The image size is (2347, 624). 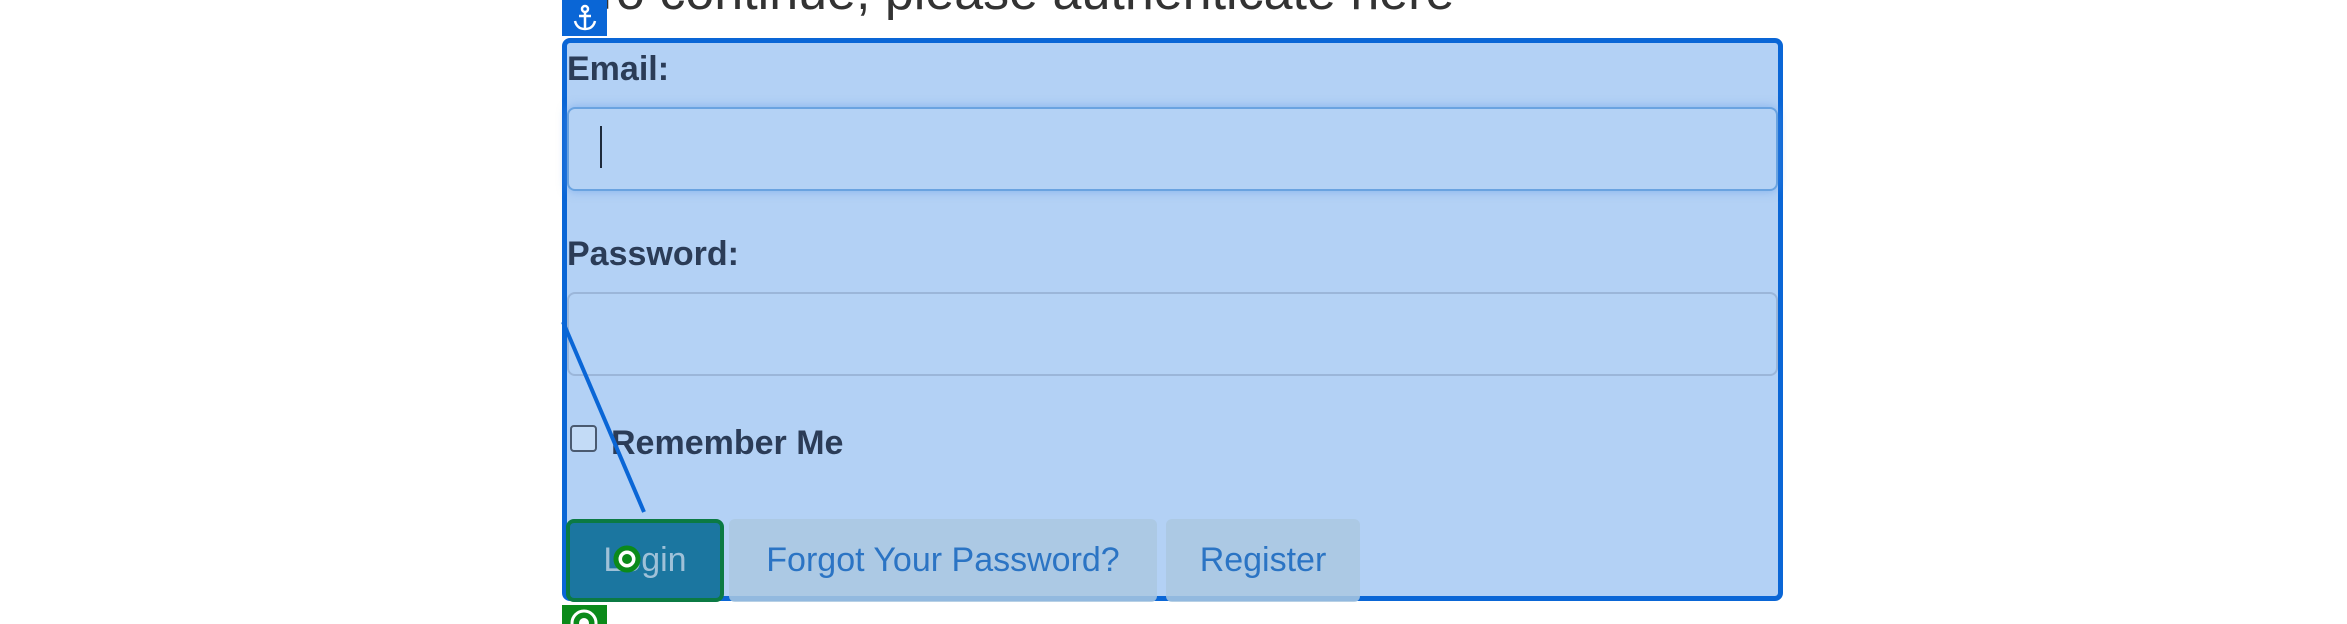 I want to click on anchor-icon-glyph, so click(x=584, y=17).